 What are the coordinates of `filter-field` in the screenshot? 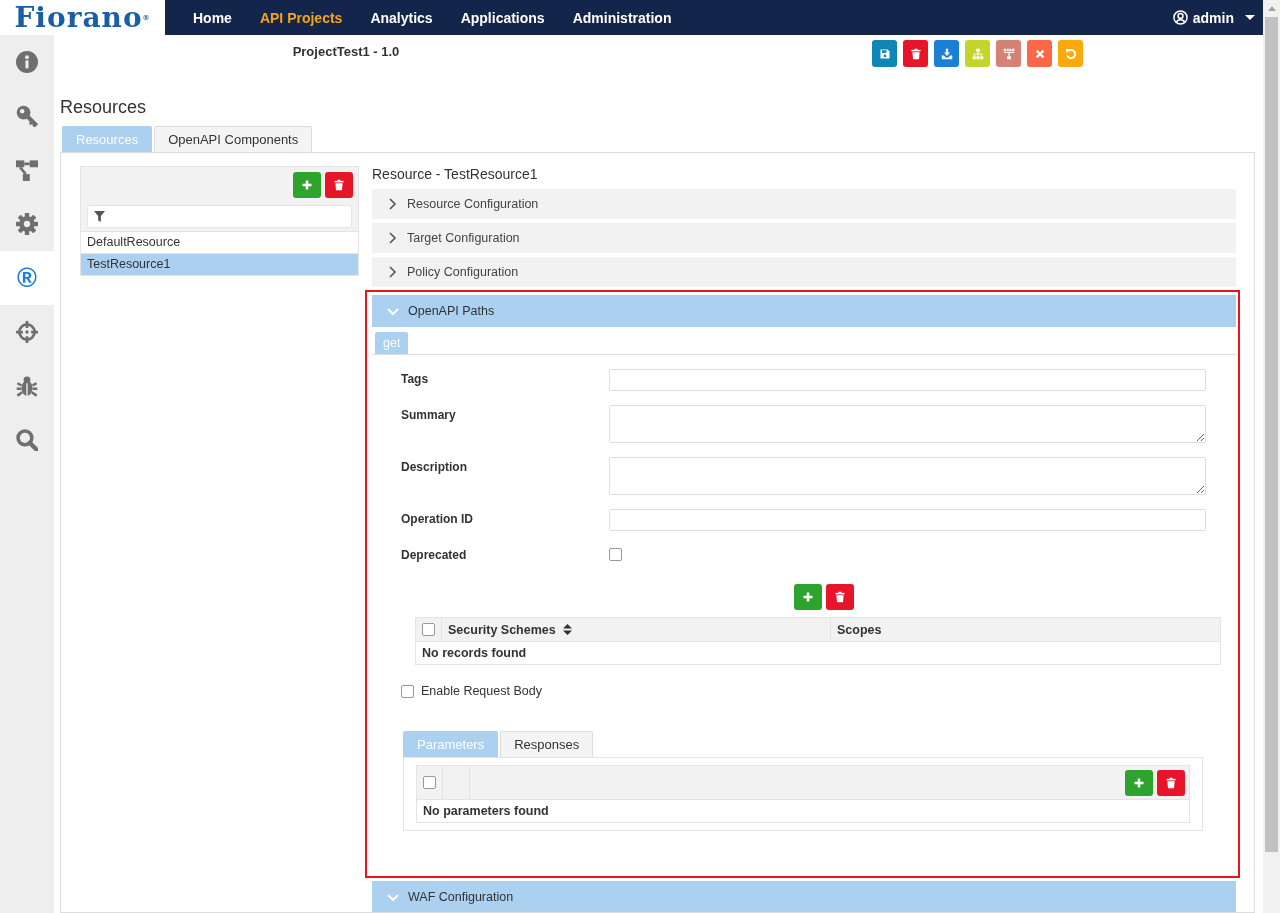 It's located at (219, 216).